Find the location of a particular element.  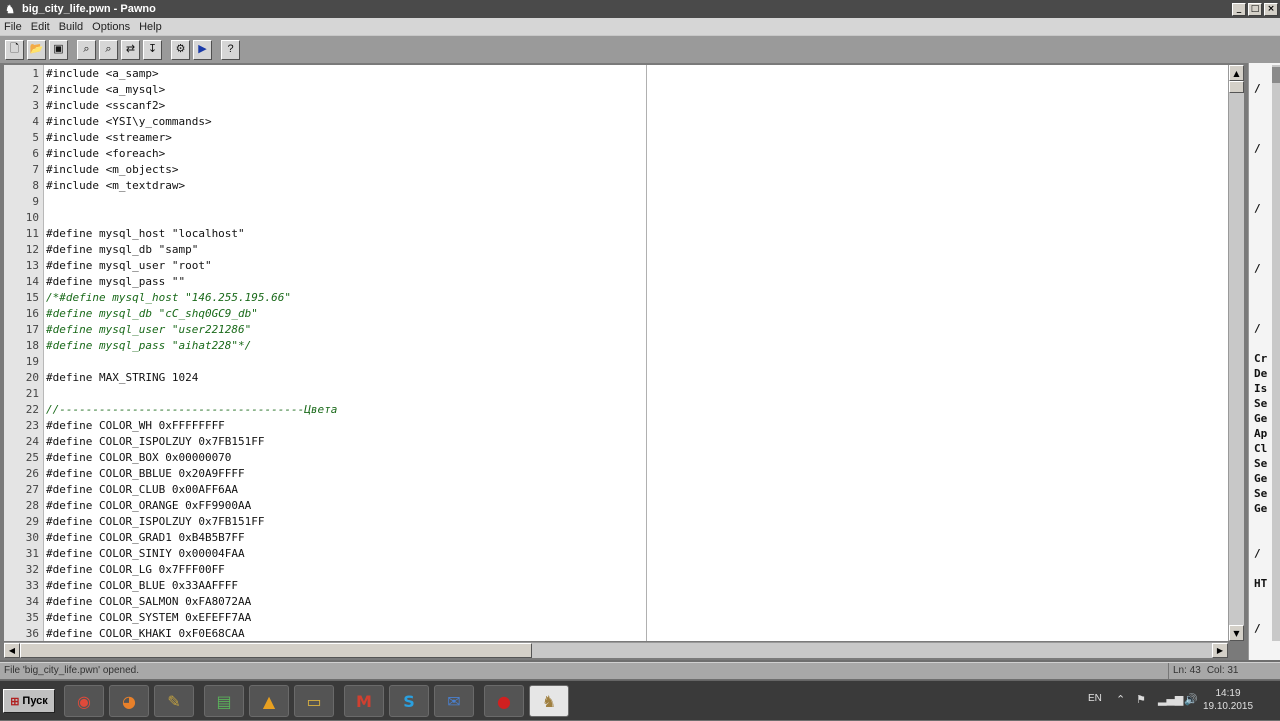

find-next-button: ⌕ is located at coordinates (108, 49).